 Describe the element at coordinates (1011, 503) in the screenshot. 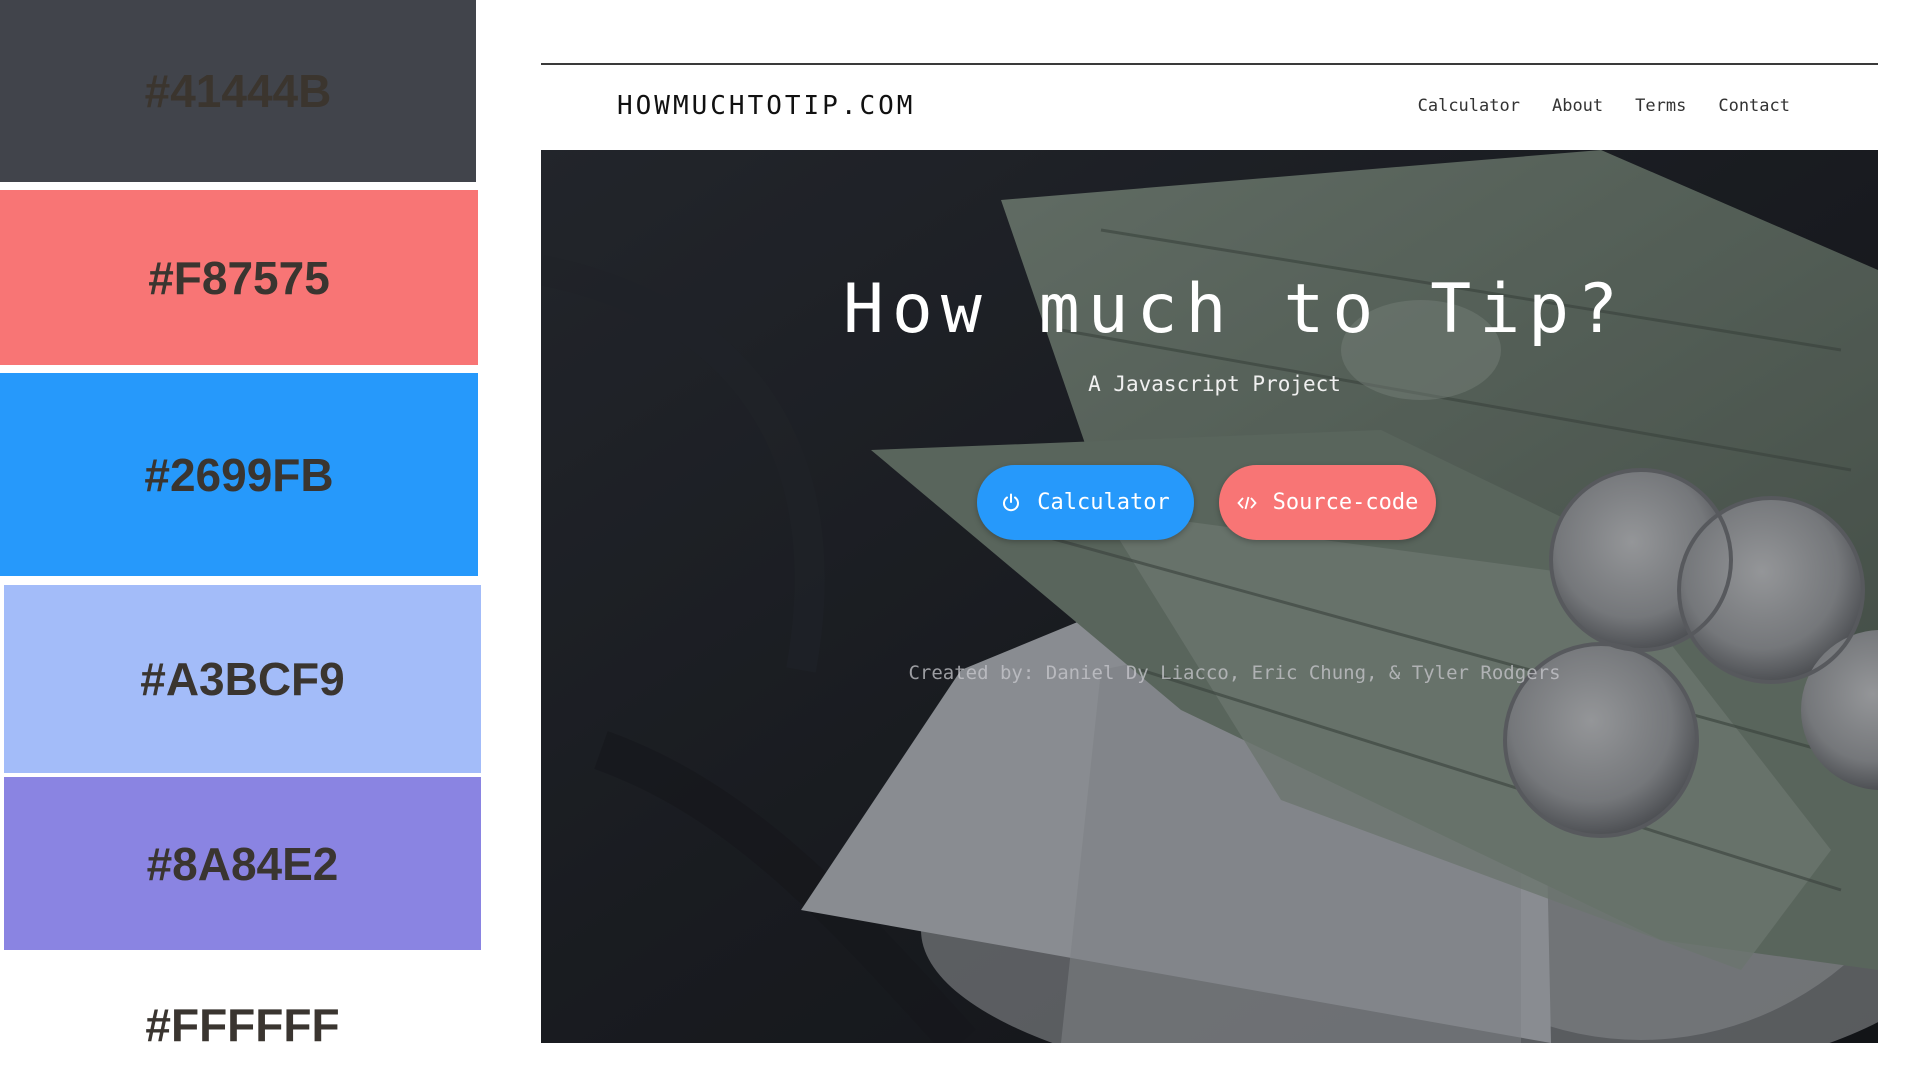

I see `power-icon` at that location.